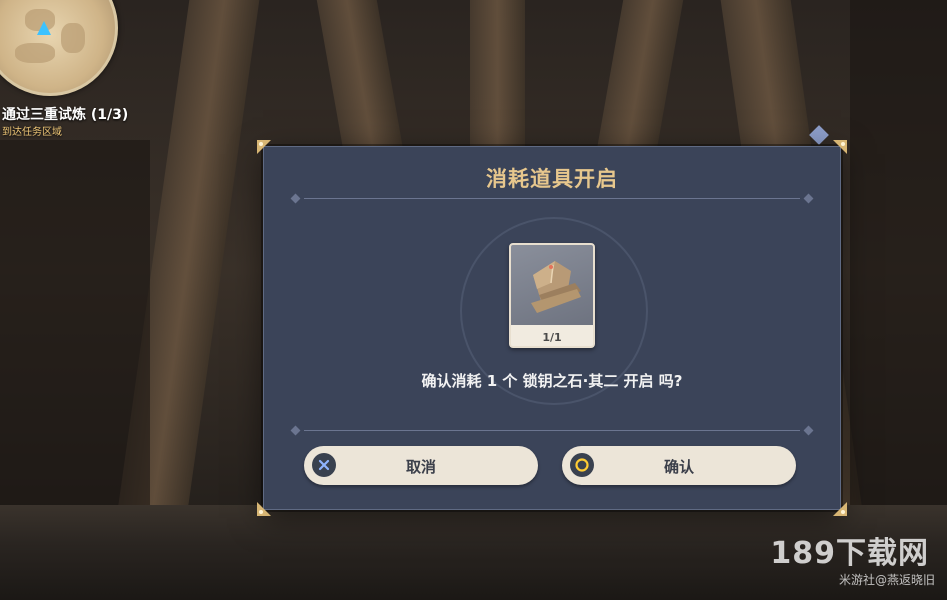 Image resolution: width=947 pixels, height=600 pixels. Describe the element at coordinates (32, 132) in the screenshot. I see `quest-subtitle: 到达任务区域` at that location.